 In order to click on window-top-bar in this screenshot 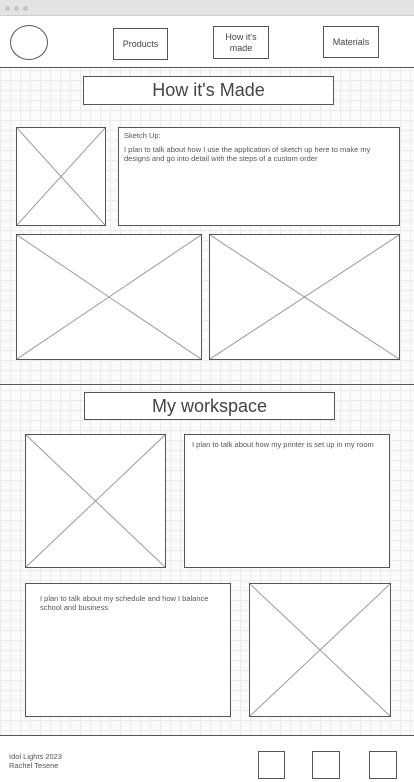, I will do `click(207, 8)`.